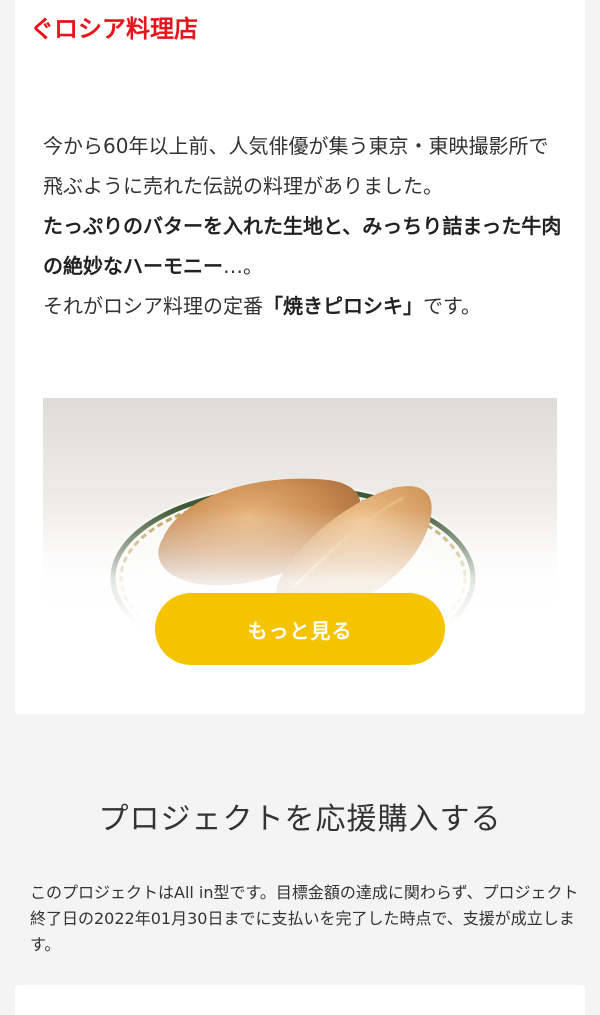 The image size is (600, 1015). I want to click on show-more-button: もっと見る, so click(300, 629).